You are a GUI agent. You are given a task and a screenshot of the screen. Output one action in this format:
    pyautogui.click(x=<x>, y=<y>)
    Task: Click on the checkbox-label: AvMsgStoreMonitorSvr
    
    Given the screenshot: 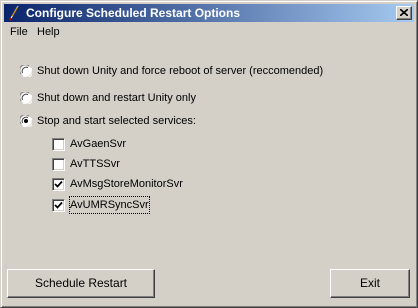 What is the action you would take?
    pyautogui.click(x=126, y=184)
    